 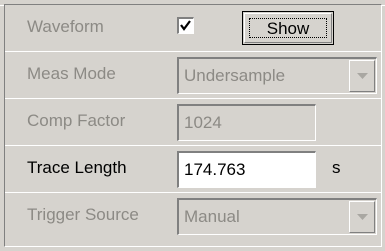 What do you see at coordinates (235, 75) in the screenshot?
I see `meas-mode-value: Undersample` at bounding box center [235, 75].